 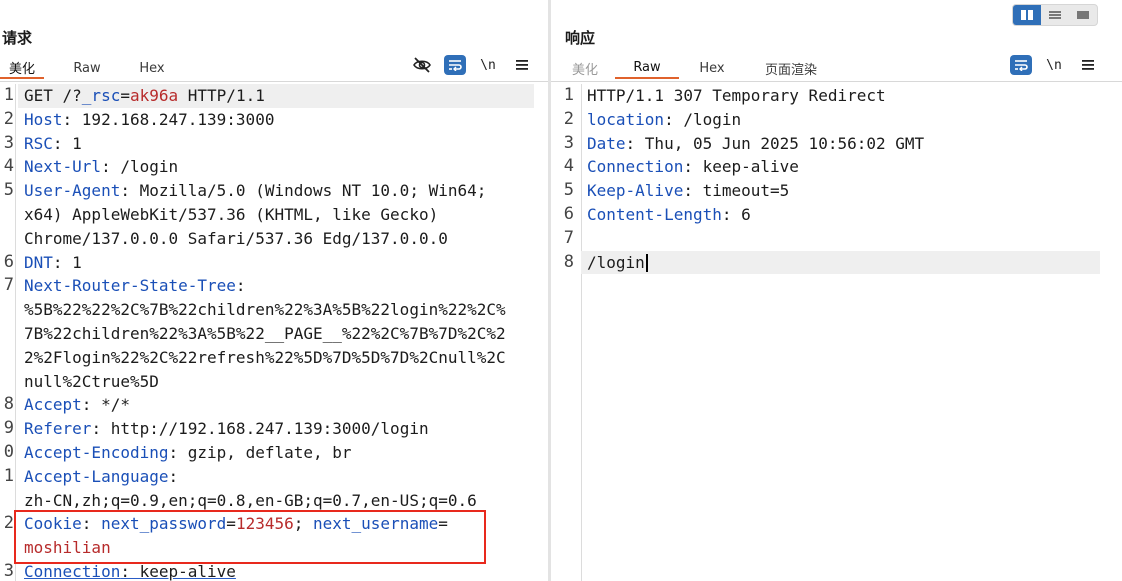 I want to click on current-line-highlight, so click(x=840, y=262).